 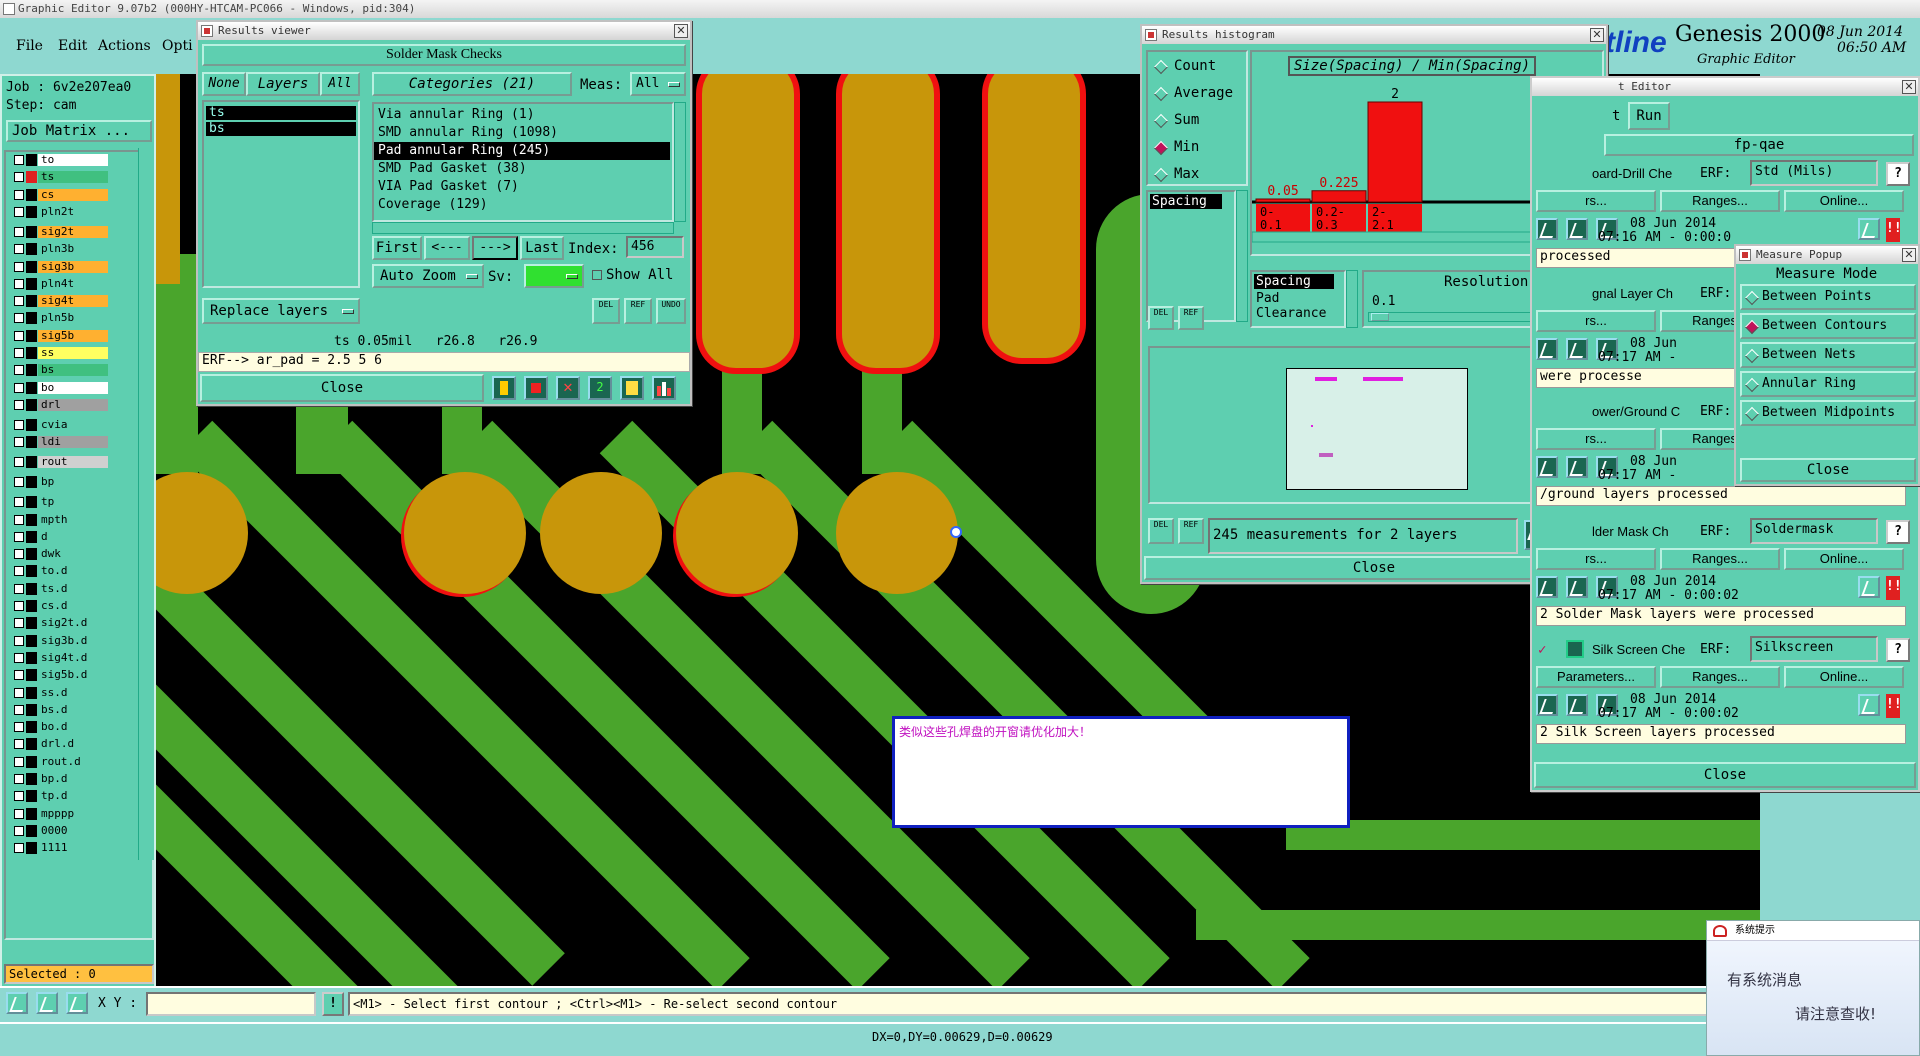 What do you see at coordinates (1352, 299) in the screenshot?
I see `hist-type-scroll` at bounding box center [1352, 299].